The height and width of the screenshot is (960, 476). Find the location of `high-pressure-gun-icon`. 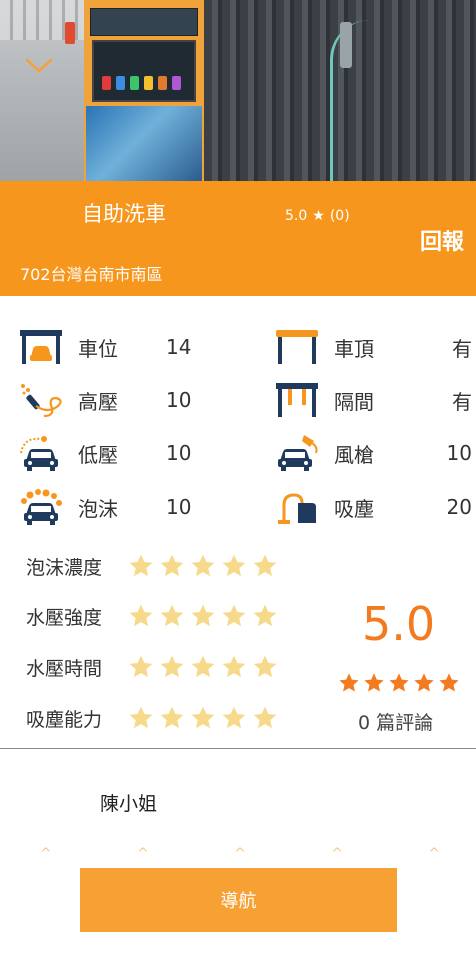

high-pressure-gun-icon is located at coordinates (41, 400).